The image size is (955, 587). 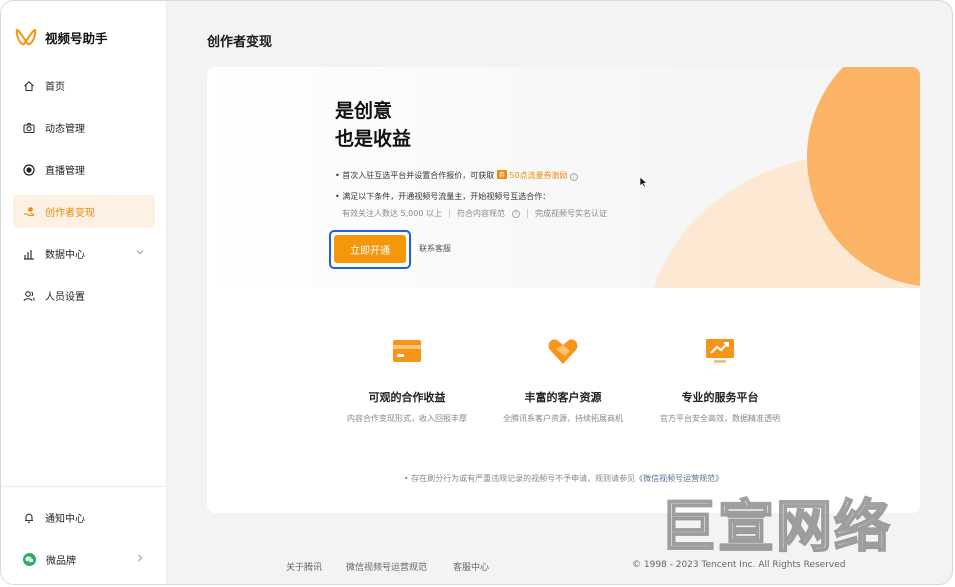 I want to click on monetize-icon, so click(x=29, y=211).